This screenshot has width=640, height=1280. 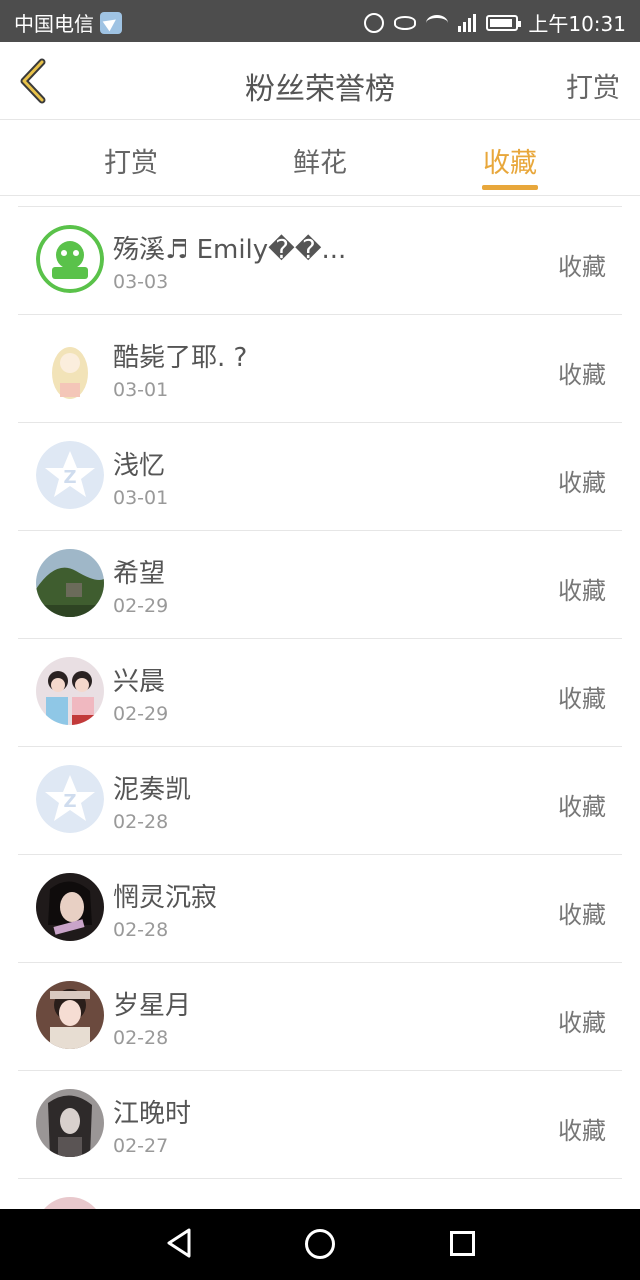 I want to click on list-item: Z 泥奏凯 02-28 收藏, so click(x=320, y=801).